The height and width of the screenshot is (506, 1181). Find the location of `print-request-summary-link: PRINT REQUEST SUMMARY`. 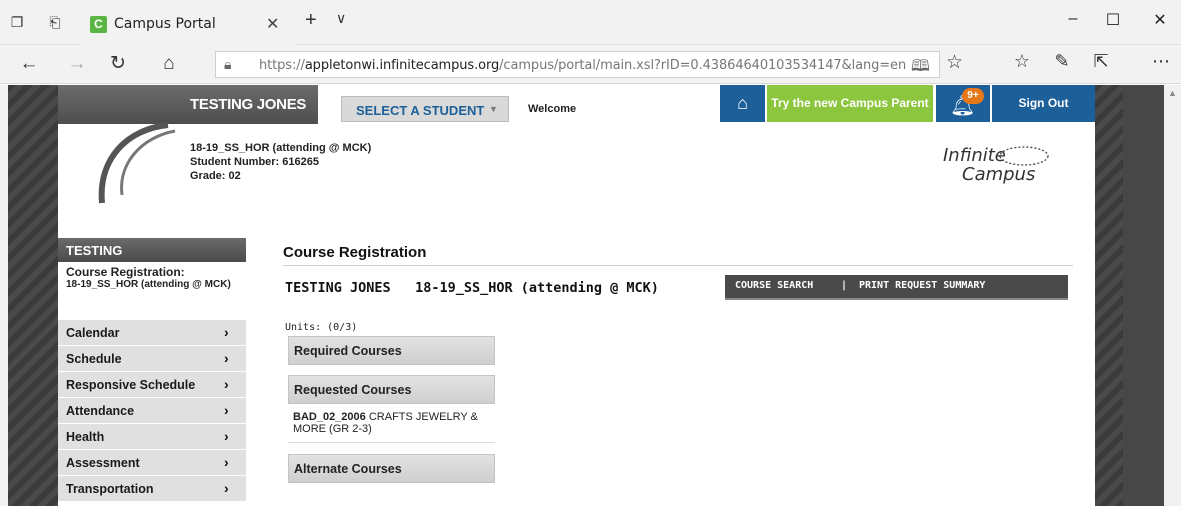

print-request-summary-link: PRINT REQUEST SUMMARY is located at coordinates (922, 285).